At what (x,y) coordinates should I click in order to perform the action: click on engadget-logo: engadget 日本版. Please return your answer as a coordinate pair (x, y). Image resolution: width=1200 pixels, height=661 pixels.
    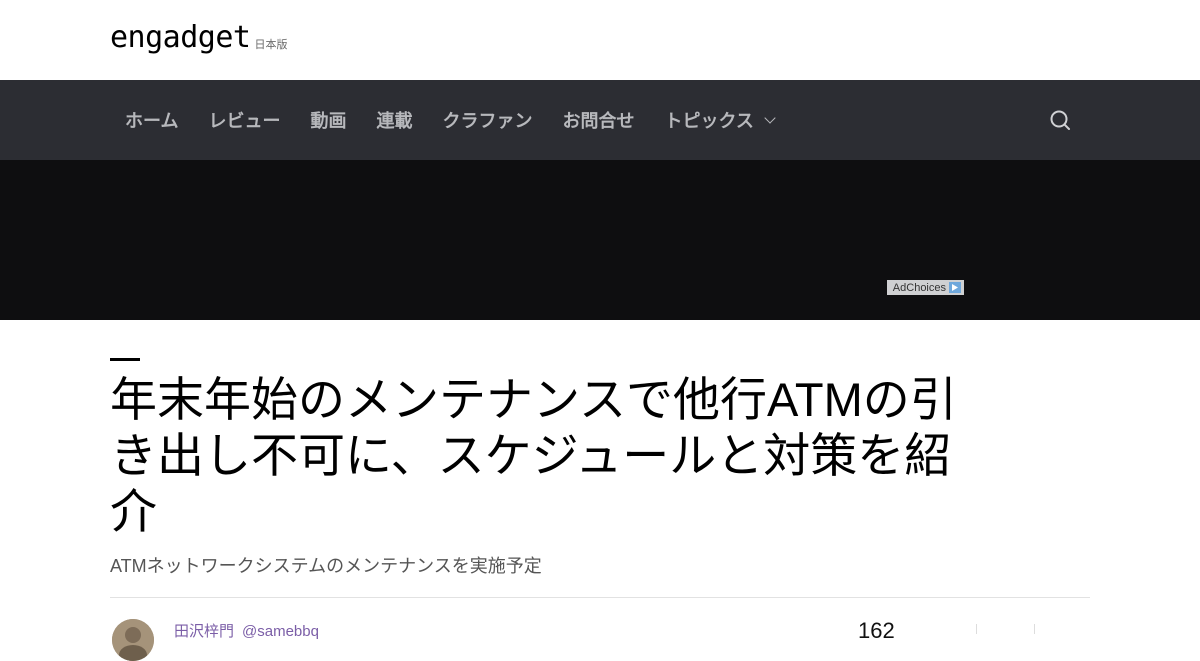
    Looking at the image, I should click on (199, 38).